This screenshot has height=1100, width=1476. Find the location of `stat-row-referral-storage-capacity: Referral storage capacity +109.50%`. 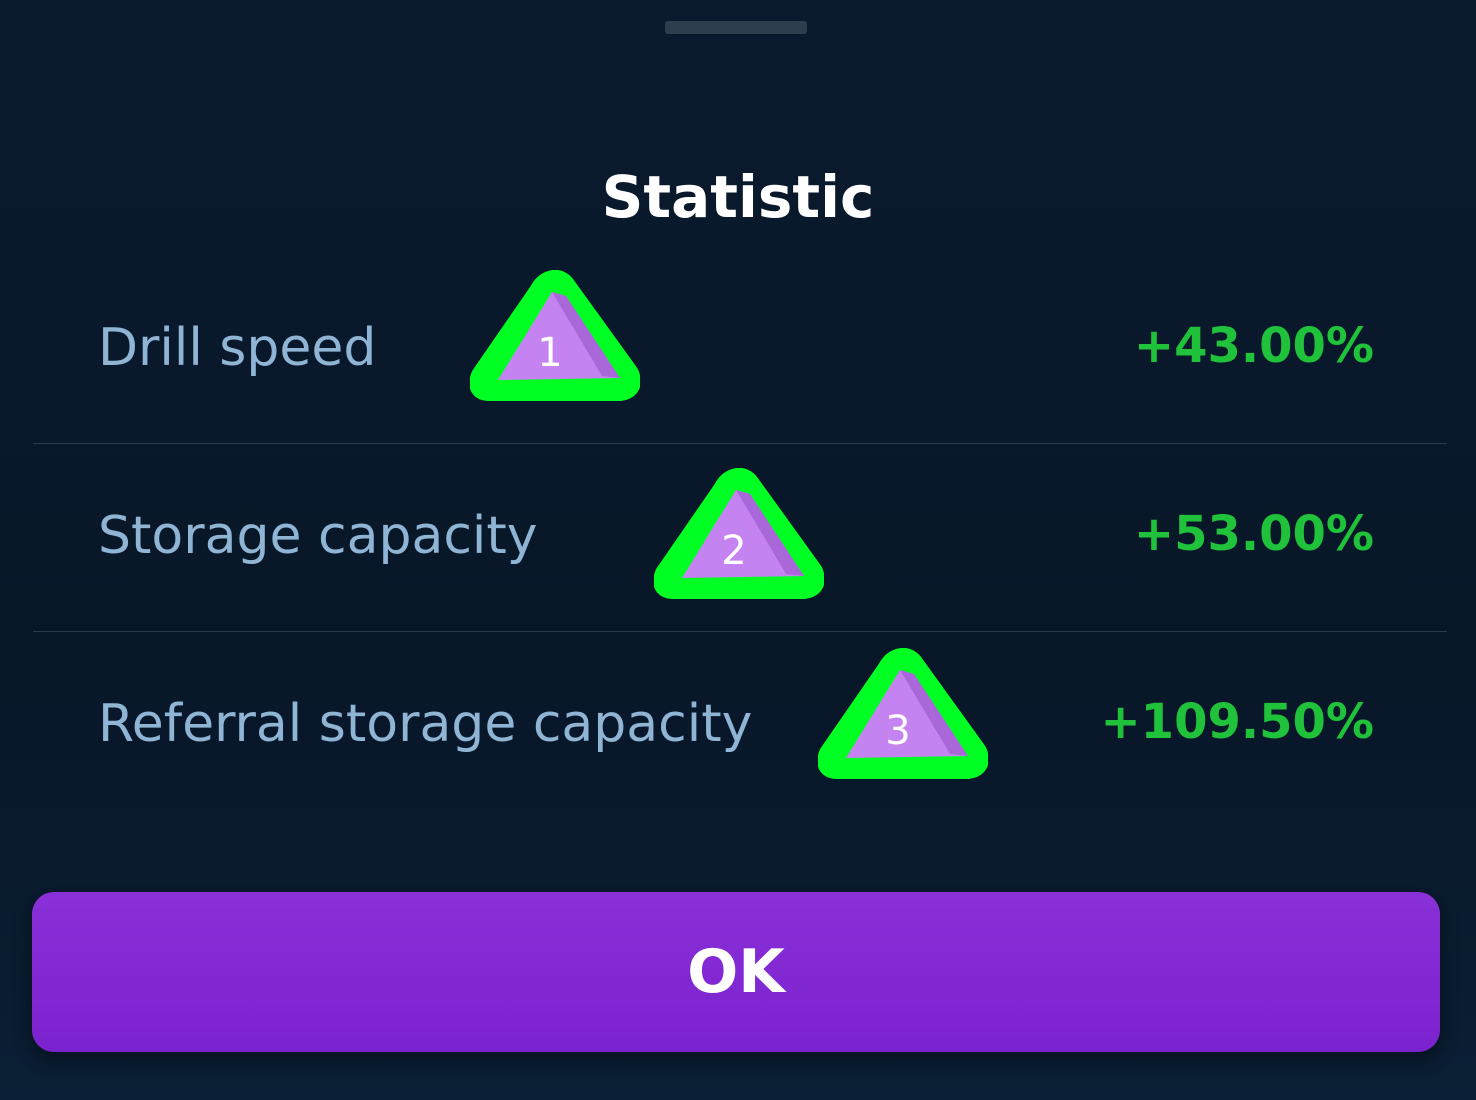

stat-row-referral-storage-capacity: Referral storage capacity +109.50% is located at coordinates (738, 726).